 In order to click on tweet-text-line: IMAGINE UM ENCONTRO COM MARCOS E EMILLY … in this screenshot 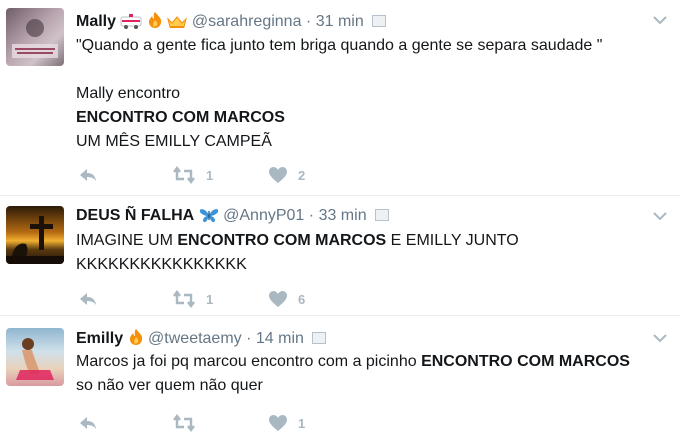, I will do `click(297, 241)`.